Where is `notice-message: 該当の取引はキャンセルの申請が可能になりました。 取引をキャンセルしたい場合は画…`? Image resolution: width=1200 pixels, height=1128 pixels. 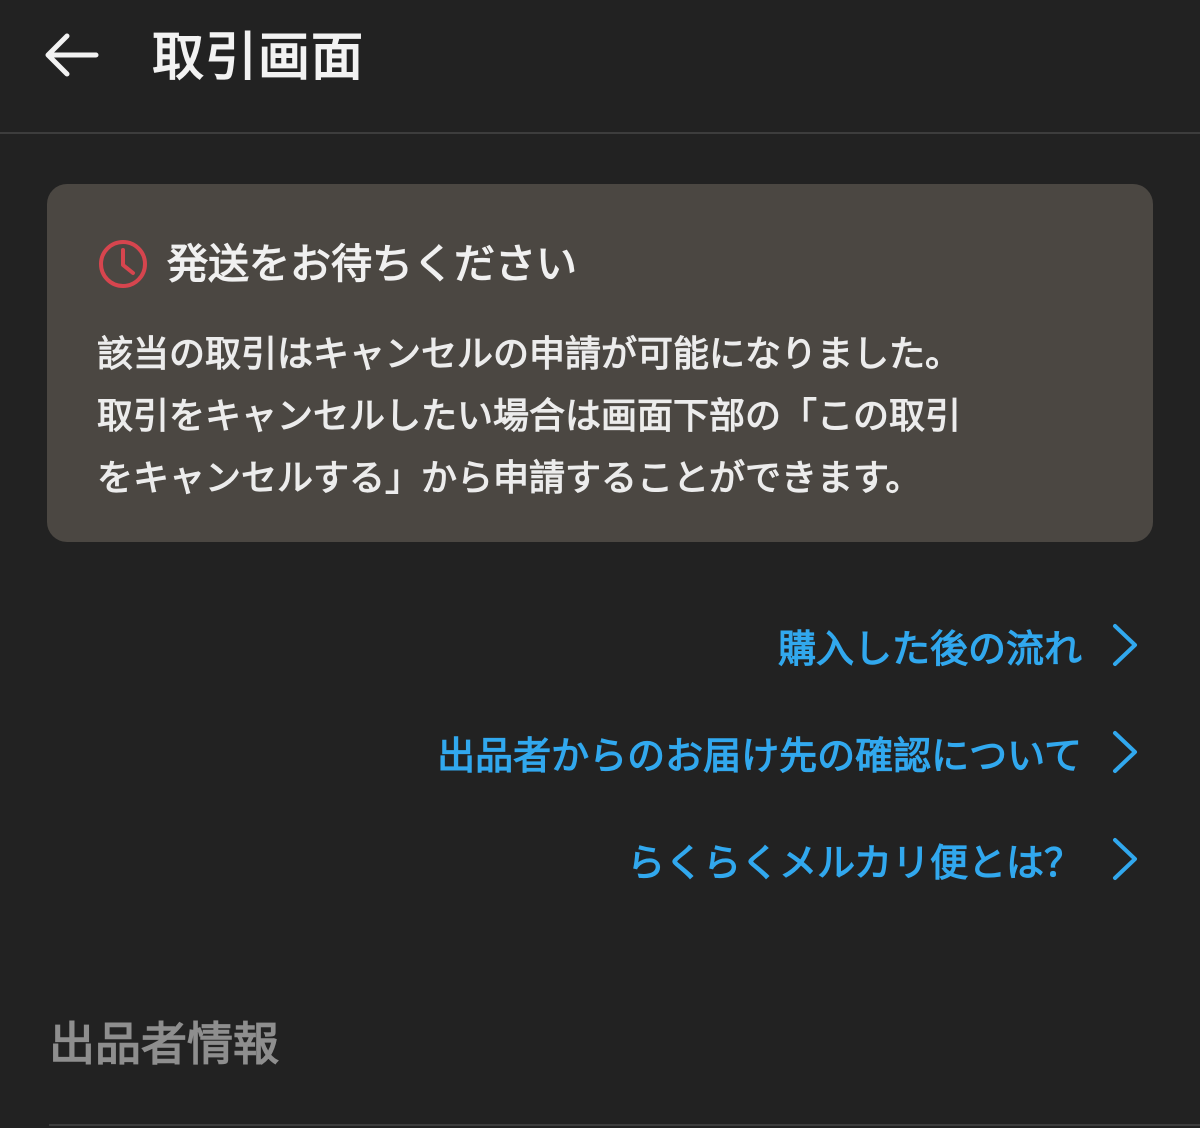
notice-message: 該当の取引はキャンセルの申請が可能になりました。 取引をキャンセルしたい場合は画… is located at coordinates (602, 417).